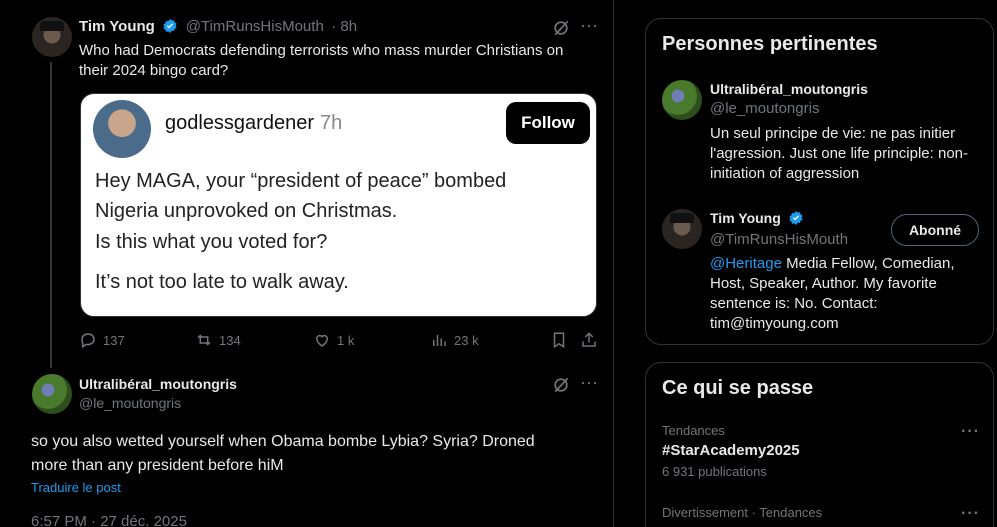 Image resolution: width=997 pixels, height=527 pixels. I want to click on person-card: Tim Young @TimRunsHisMouth, so click(779, 229).